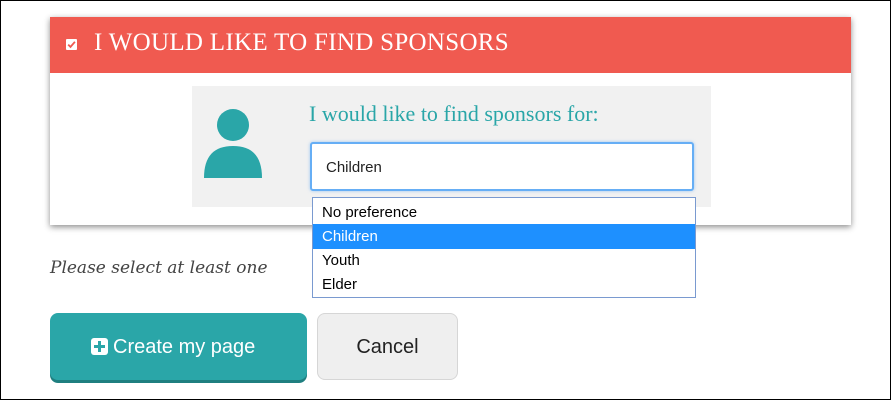 The width and height of the screenshot is (891, 400). I want to click on dropdown-option-selected: Children, so click(504, 236).